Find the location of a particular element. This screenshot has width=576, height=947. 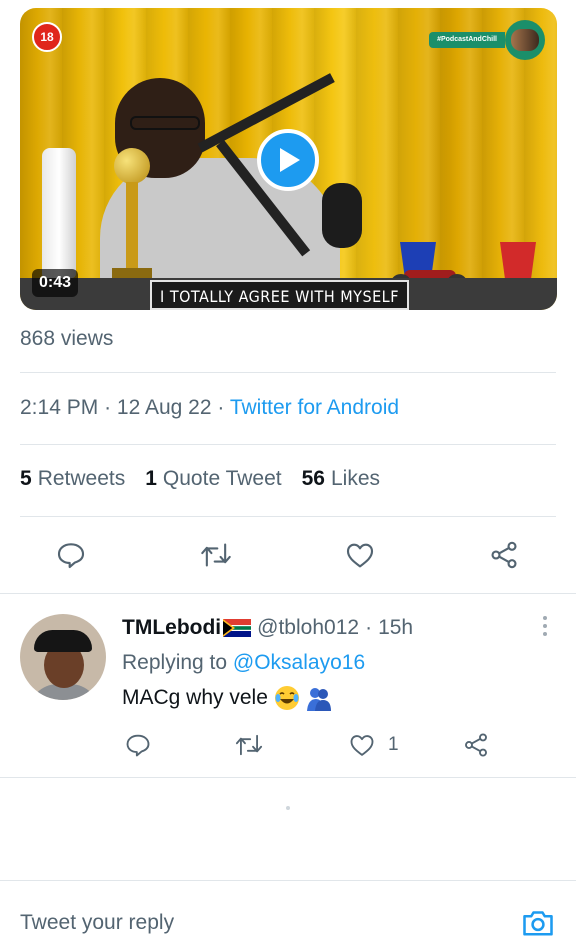

red-cup is located at coordinates (518, 262).